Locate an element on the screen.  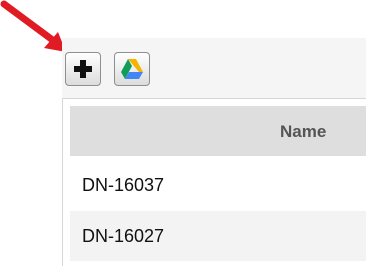
row-name-cell: DN-16037 is located at coordinates (123, 184).